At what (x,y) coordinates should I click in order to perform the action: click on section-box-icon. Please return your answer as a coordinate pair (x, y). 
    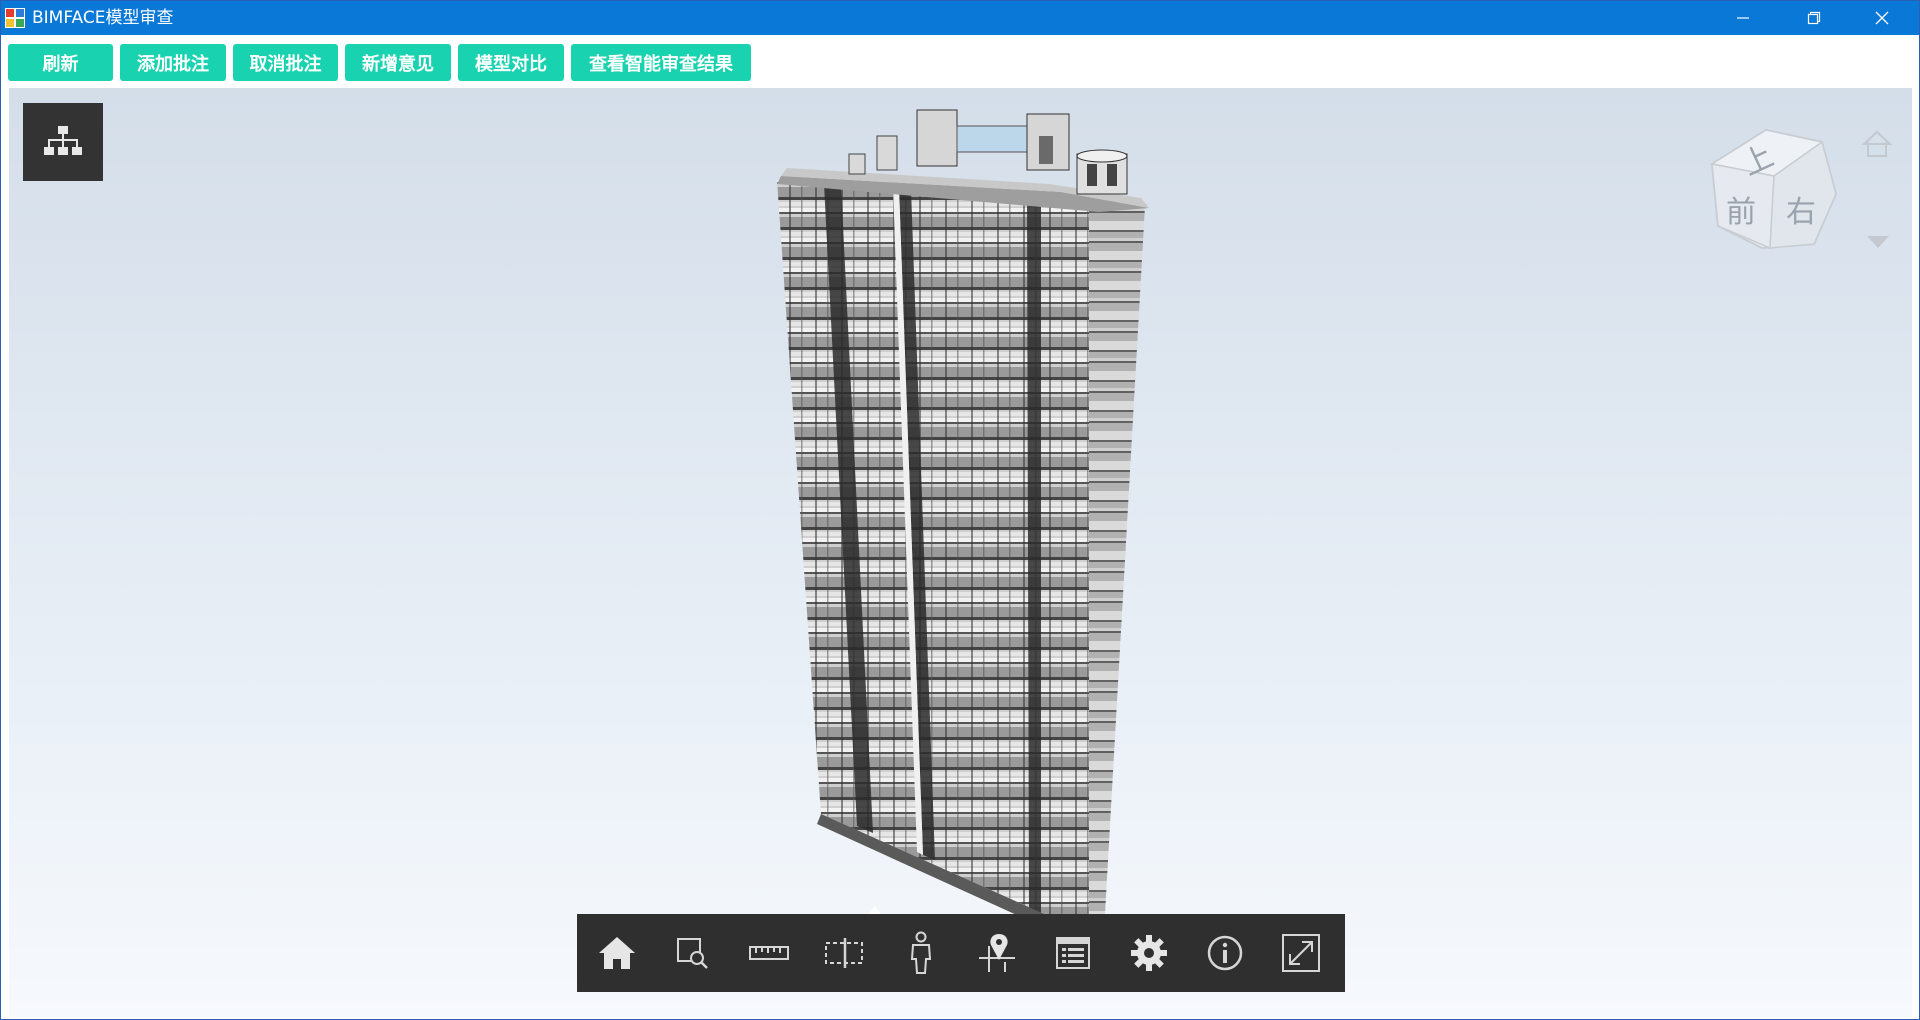
    Looking at the image, I should click on (844, 953).